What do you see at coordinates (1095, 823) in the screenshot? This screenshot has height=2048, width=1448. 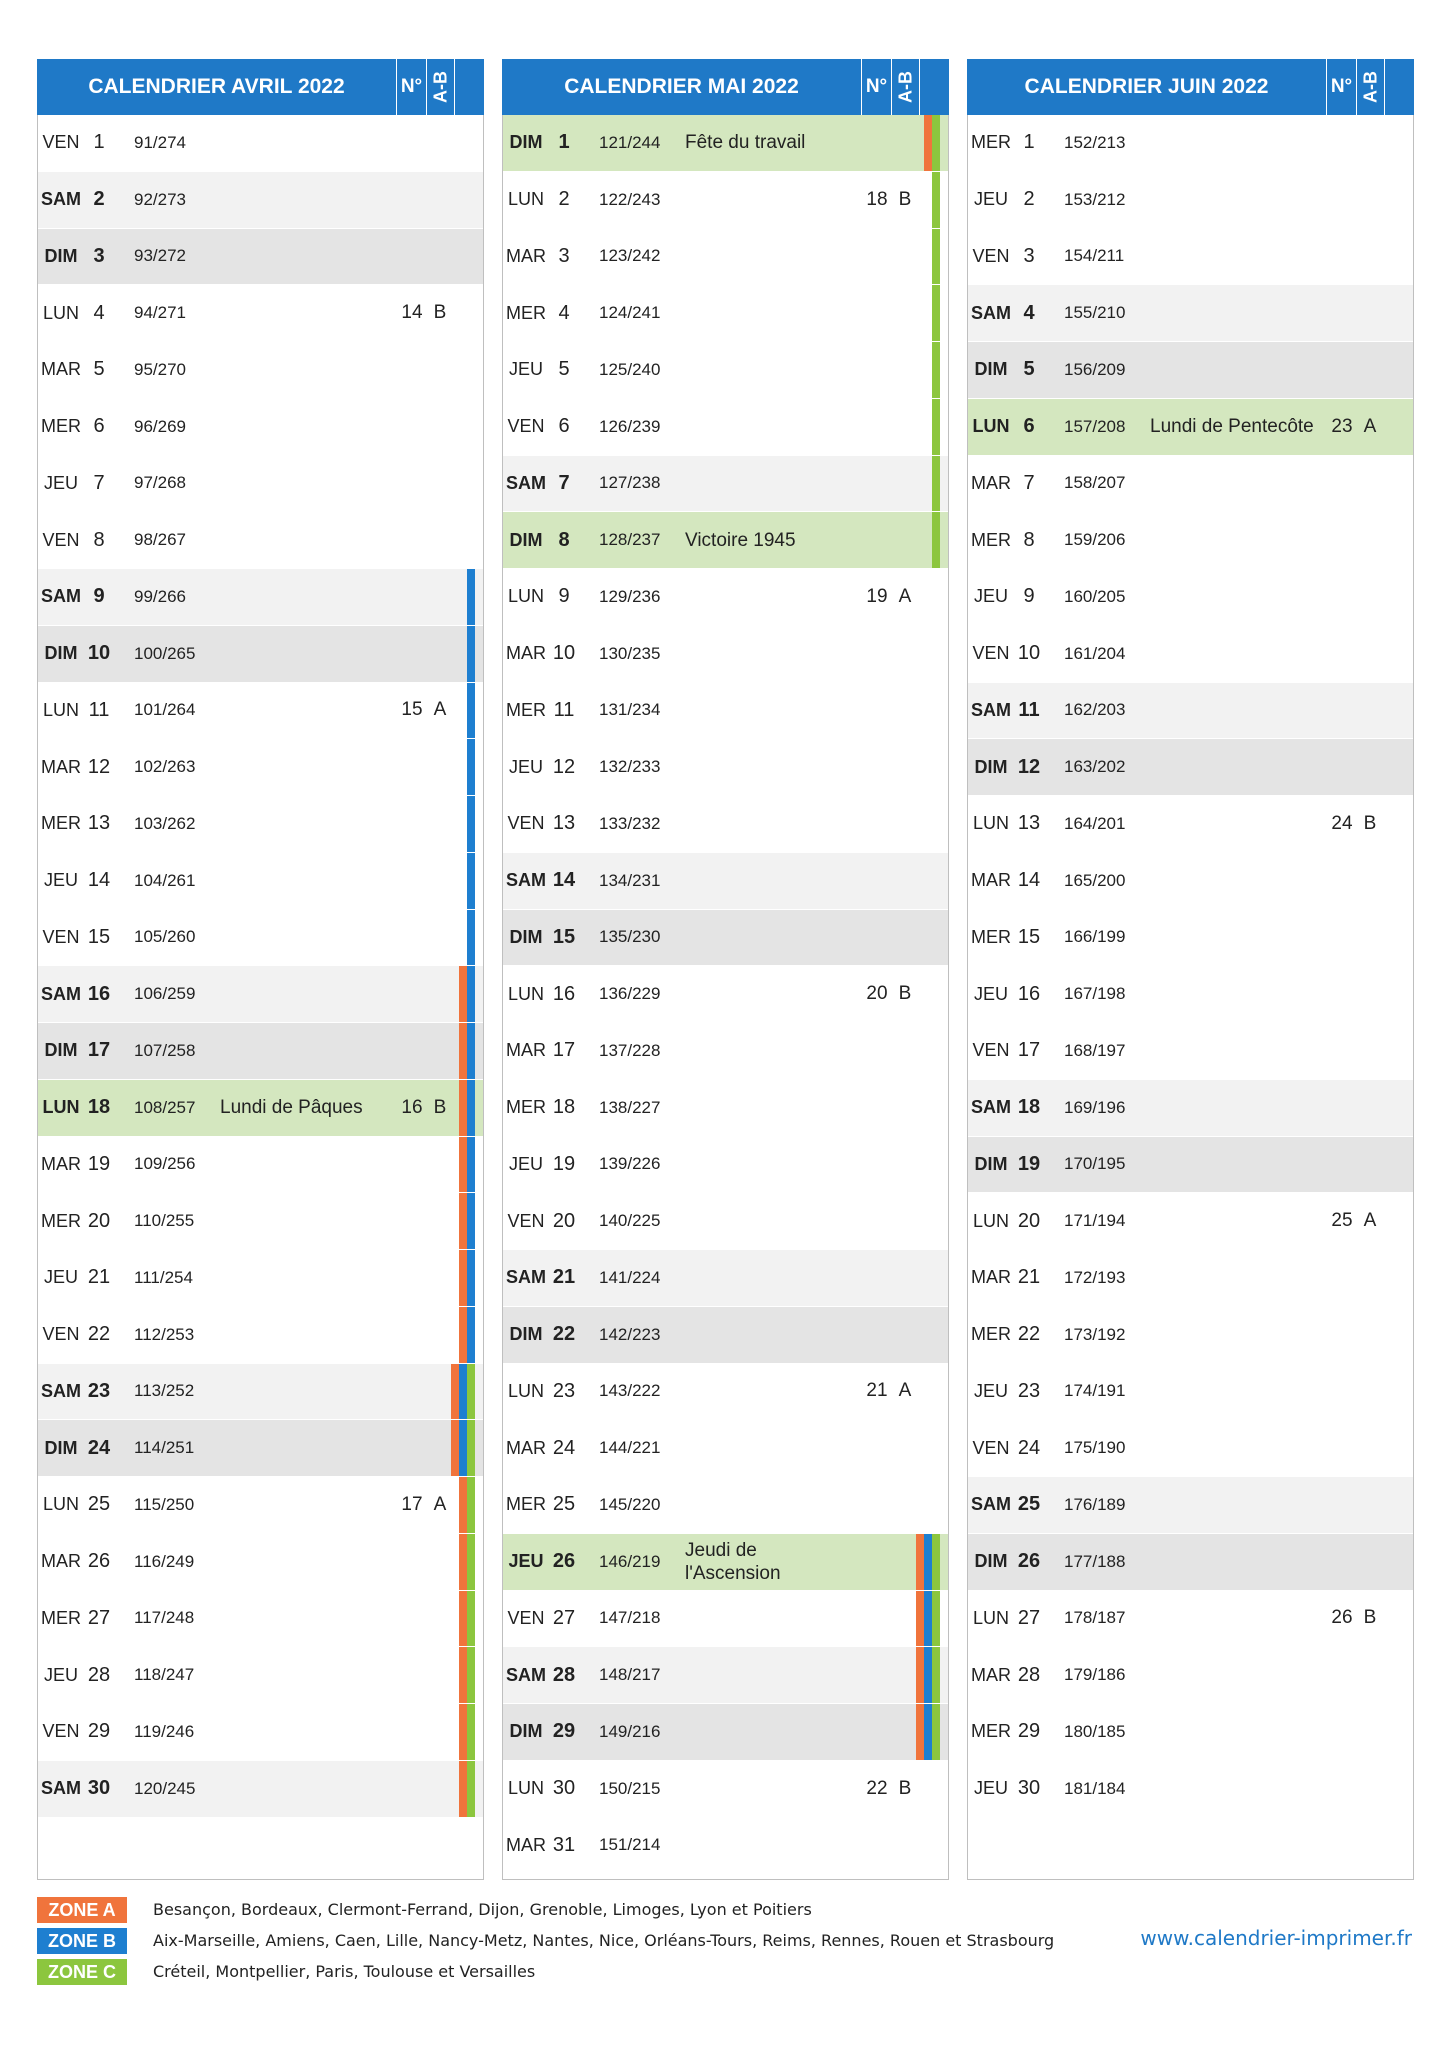 I see `day-of-year: 164/201` at bounding box center [1095, 823].